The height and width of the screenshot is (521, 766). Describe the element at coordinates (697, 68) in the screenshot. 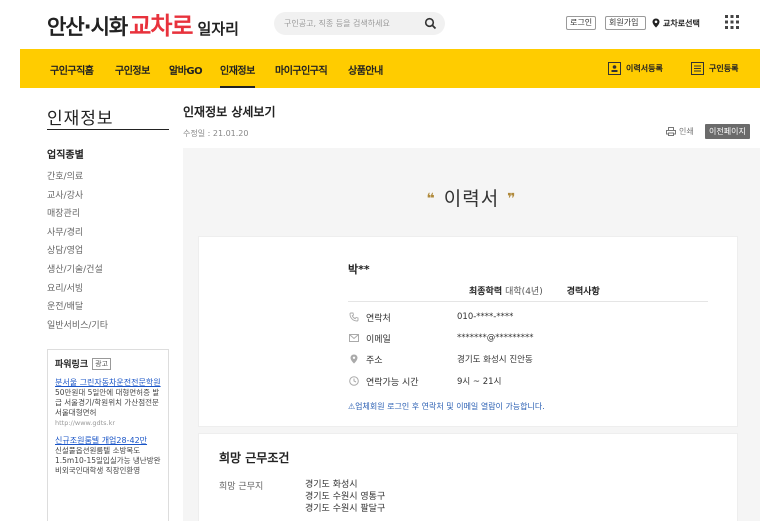

I see `document-icon` at that location.